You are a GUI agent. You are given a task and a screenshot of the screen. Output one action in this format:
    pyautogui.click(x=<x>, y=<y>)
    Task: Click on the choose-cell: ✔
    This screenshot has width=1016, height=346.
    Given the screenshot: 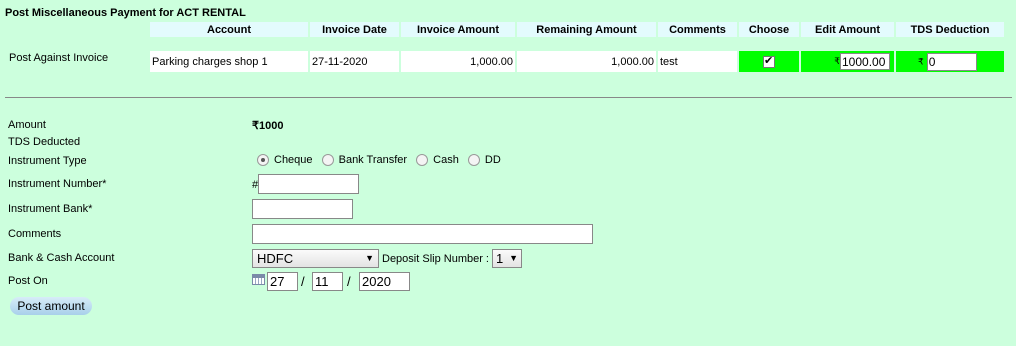 What is the action you would take?
    pyautogui.click(x=769, y=61)
    